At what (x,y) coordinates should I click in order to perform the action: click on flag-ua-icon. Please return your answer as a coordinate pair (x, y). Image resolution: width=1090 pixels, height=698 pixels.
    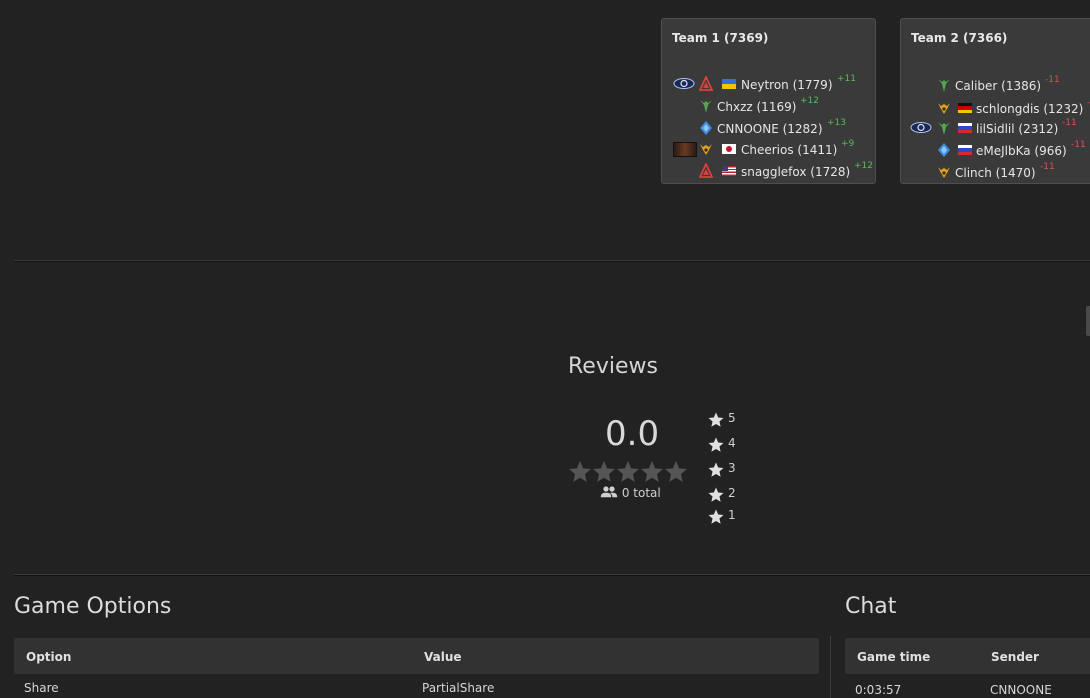
    Looking at the image, I should click on (729, 84).